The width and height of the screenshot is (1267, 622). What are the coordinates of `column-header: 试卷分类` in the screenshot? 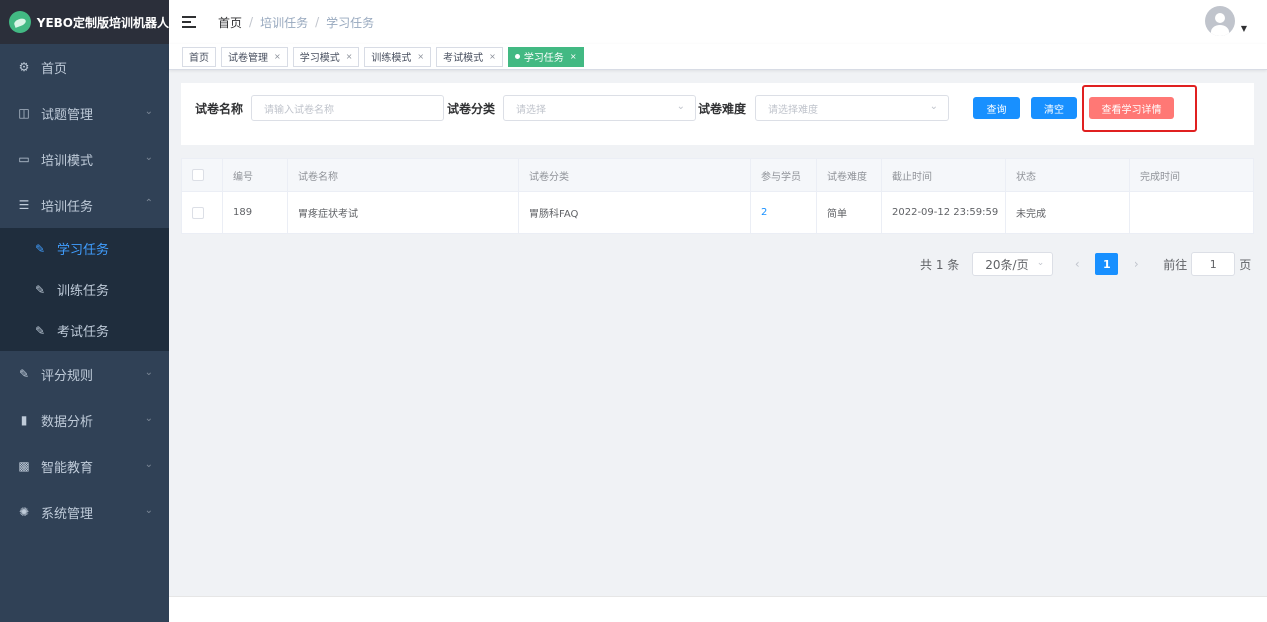 It's located at (635, 175).